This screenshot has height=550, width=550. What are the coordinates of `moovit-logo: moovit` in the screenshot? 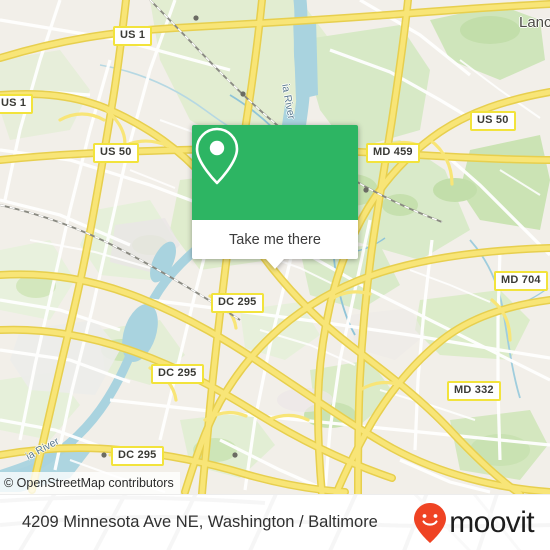 It's located at (474, 523).